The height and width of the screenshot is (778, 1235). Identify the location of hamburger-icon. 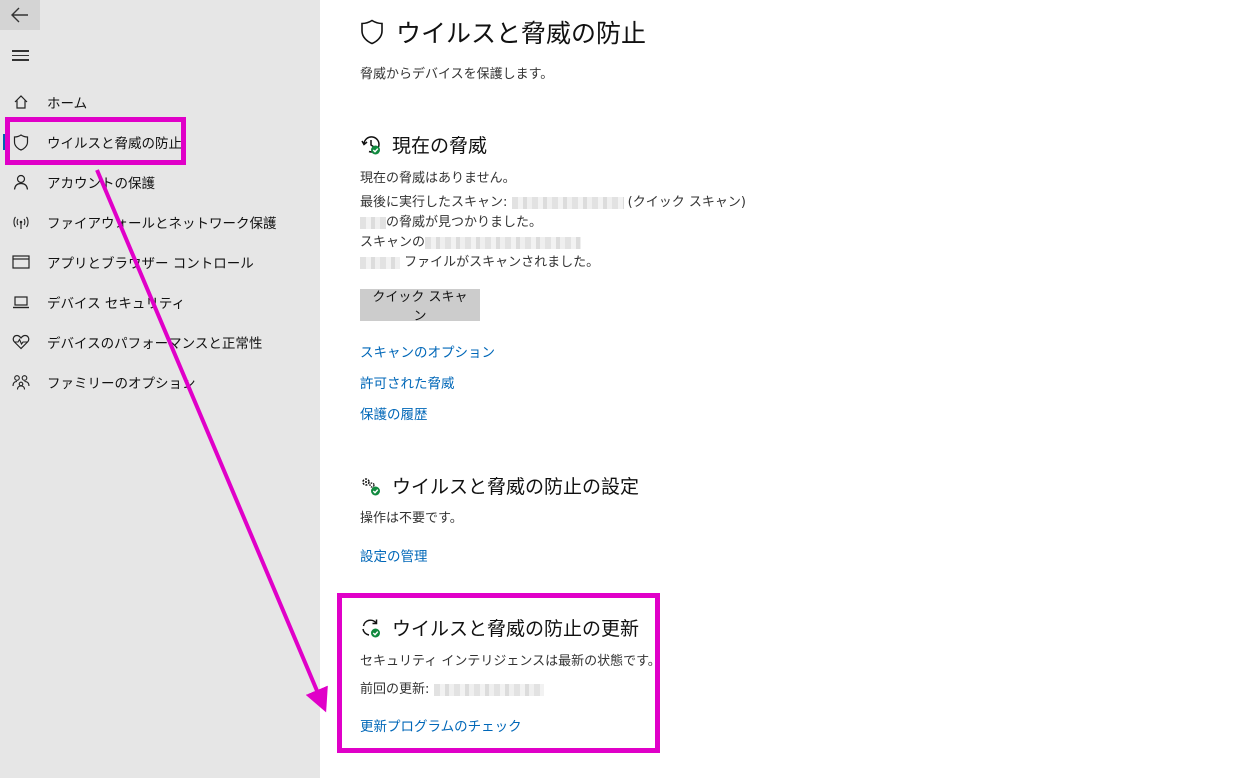
(20, 55).